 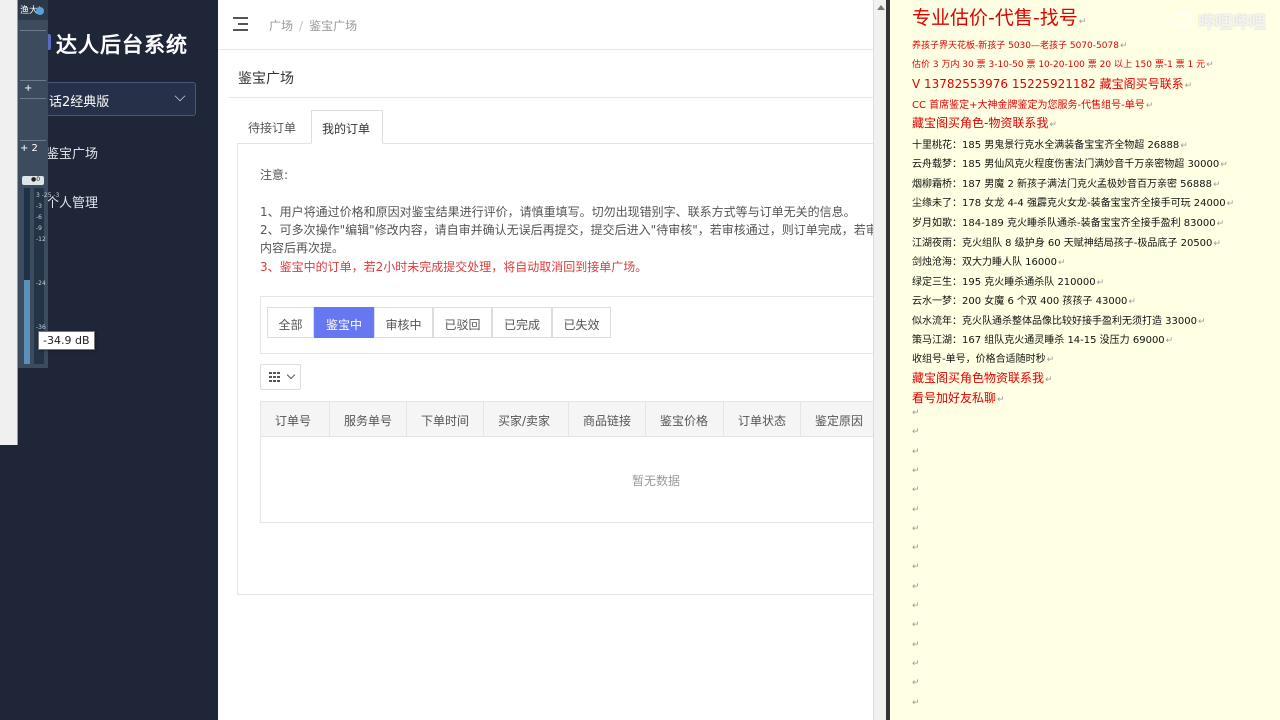 What do you see at coordinates (655, 481) in the screenshot?
I see `table-empty-text: 暂无数据` at bounding box center [655, 481].